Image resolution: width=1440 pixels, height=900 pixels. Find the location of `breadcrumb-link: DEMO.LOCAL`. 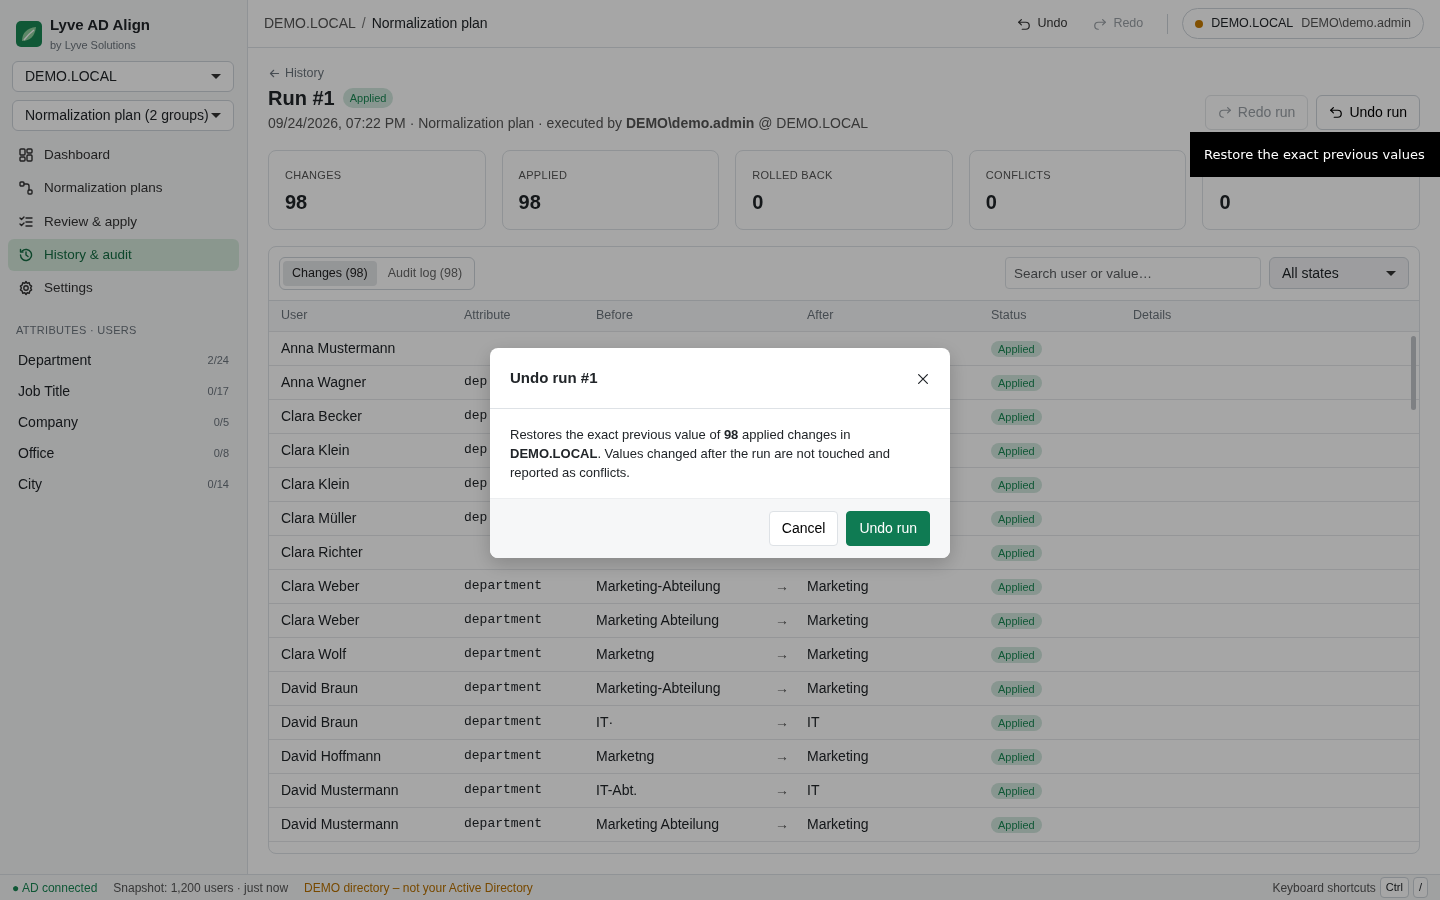

breadcrumb-link: DEMO.LOCAL is located at coordinates (310, 23).